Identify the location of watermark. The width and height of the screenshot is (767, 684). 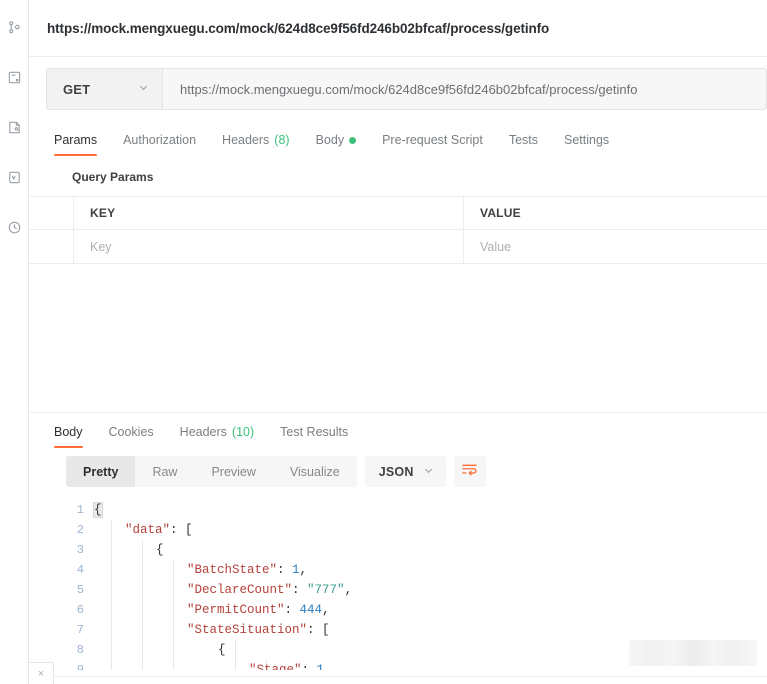
(693, 653).